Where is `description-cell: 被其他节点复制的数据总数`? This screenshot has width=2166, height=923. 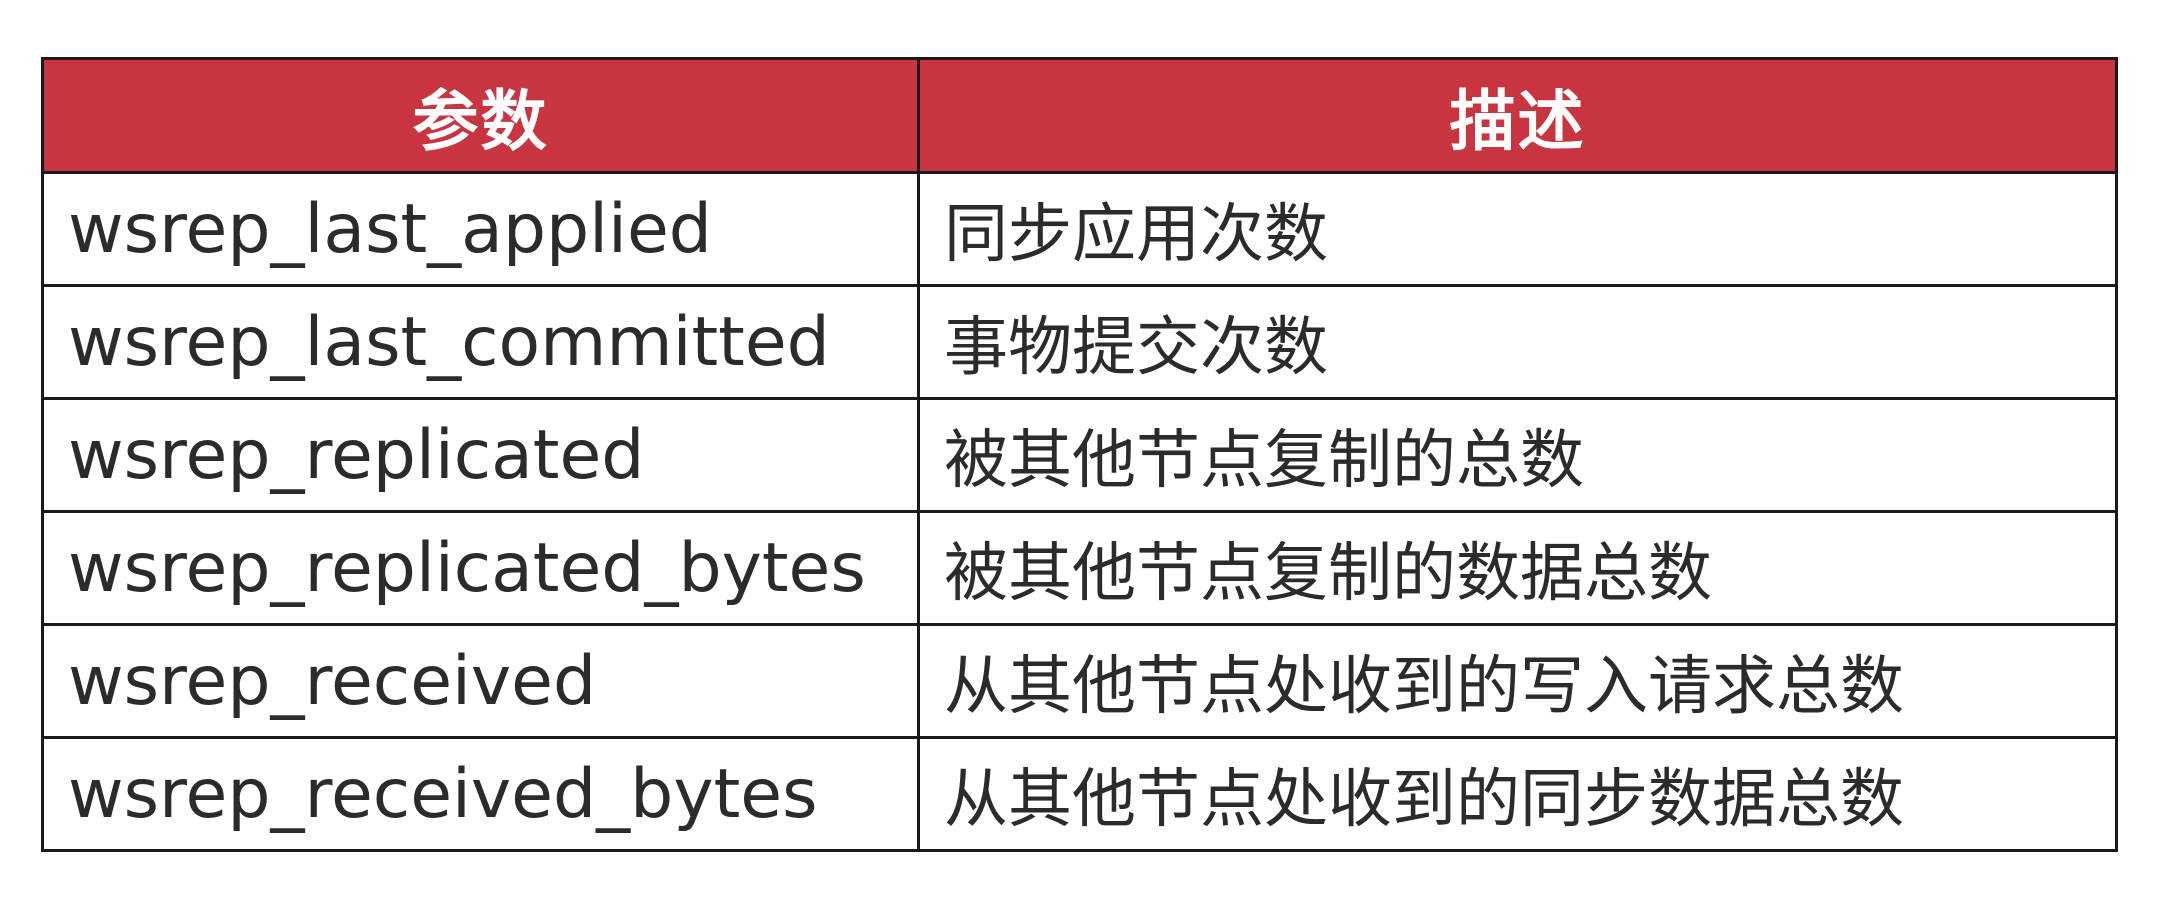
description-cell: 被其他节点复制的数据总数 is located at coordinates (1517, 568).